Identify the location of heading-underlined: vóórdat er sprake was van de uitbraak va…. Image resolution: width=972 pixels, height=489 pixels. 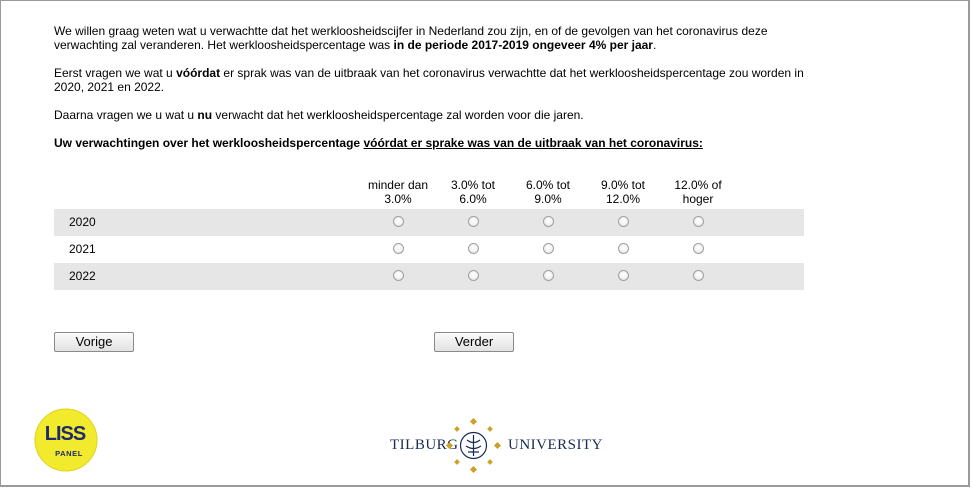
(533, 143).